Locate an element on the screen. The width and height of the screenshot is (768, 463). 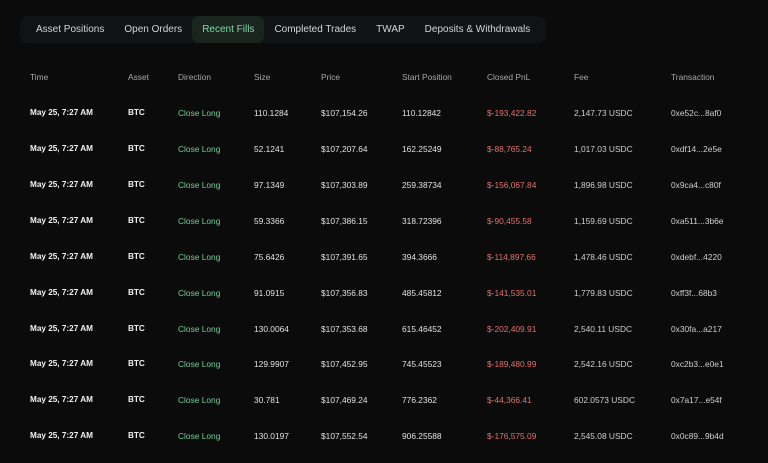
cell-fee: 2,542.16 USDC is located at coordinates (603, 364).